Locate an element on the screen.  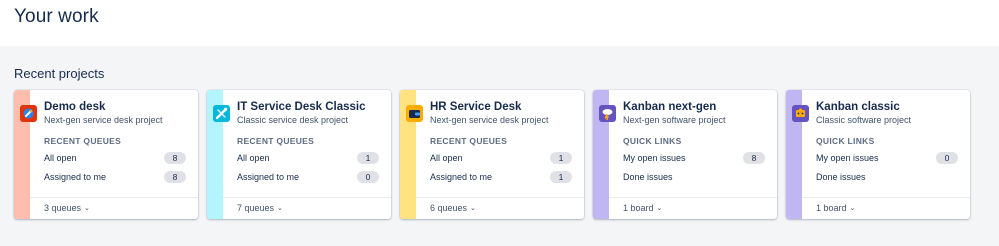
project-name: Demo desk is located at coordinates (74, 107).